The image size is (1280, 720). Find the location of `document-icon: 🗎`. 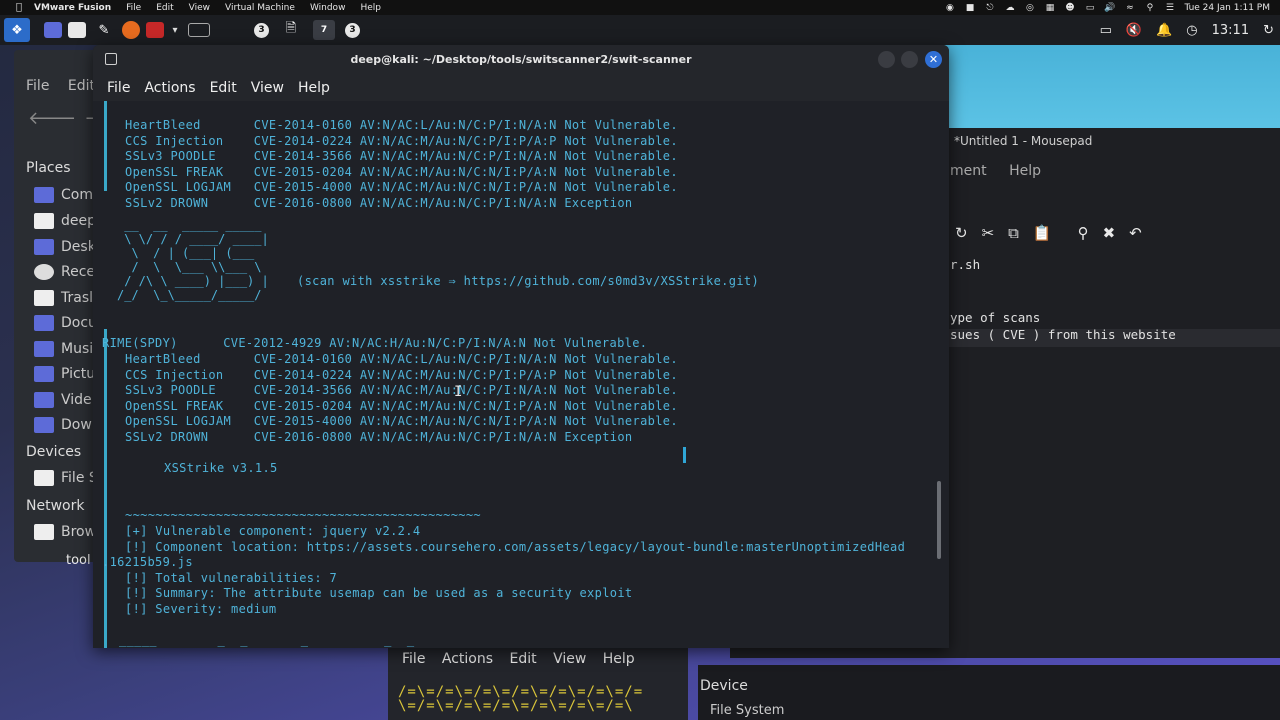

document-icon: 🗎 is located at coordinates (291, 30).